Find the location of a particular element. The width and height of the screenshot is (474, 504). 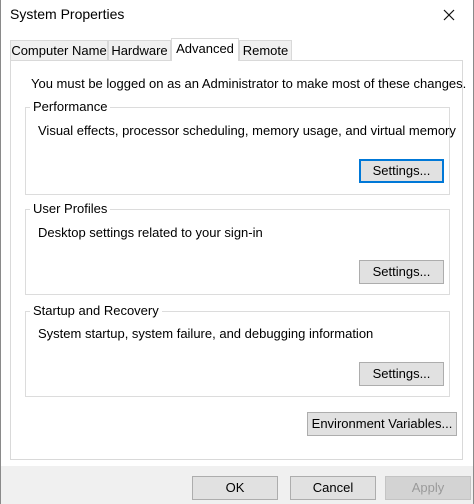

button-label: Apply is located at coordinates (428, 487).